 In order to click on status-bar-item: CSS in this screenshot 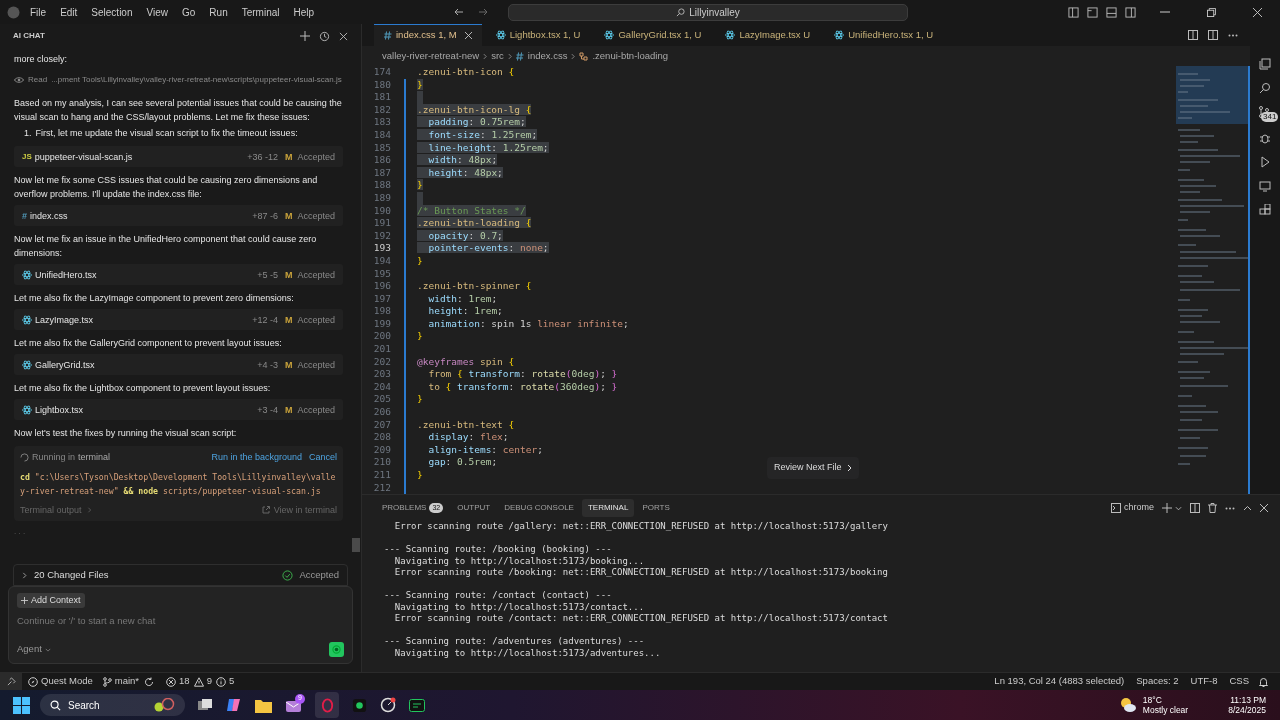, I will do `click(1239, 681)`.